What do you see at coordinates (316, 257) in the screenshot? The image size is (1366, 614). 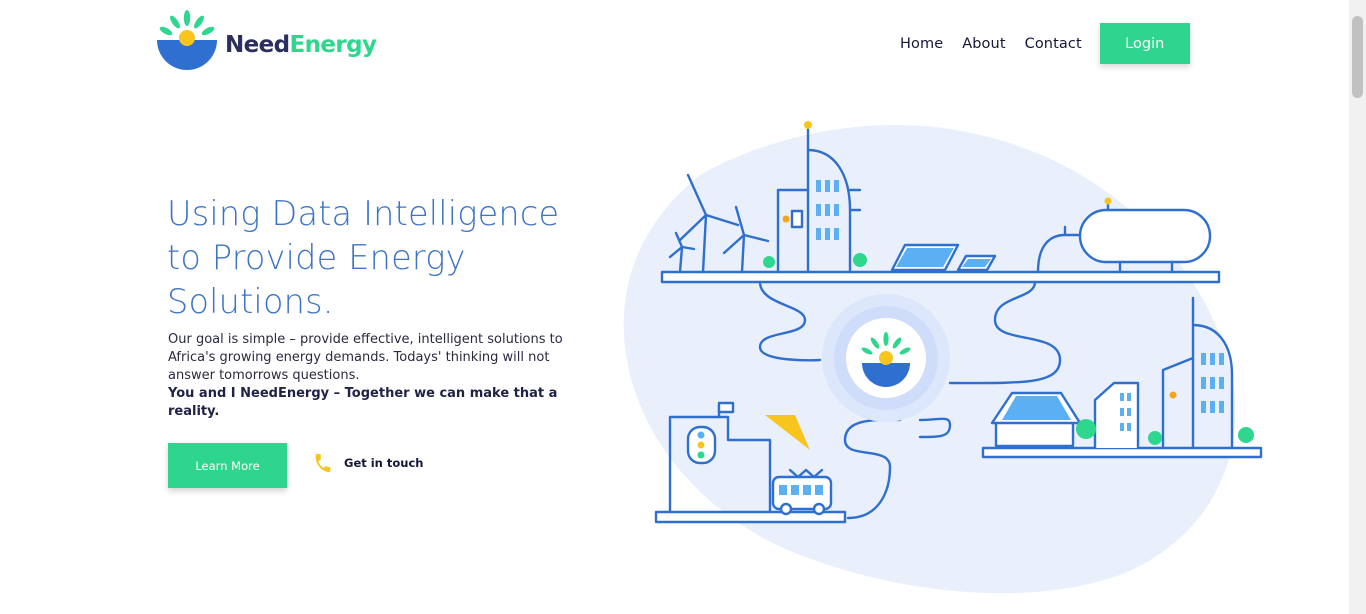 I see `hero-title-line2: to Provide Energy` at bounding box center [316, 257].